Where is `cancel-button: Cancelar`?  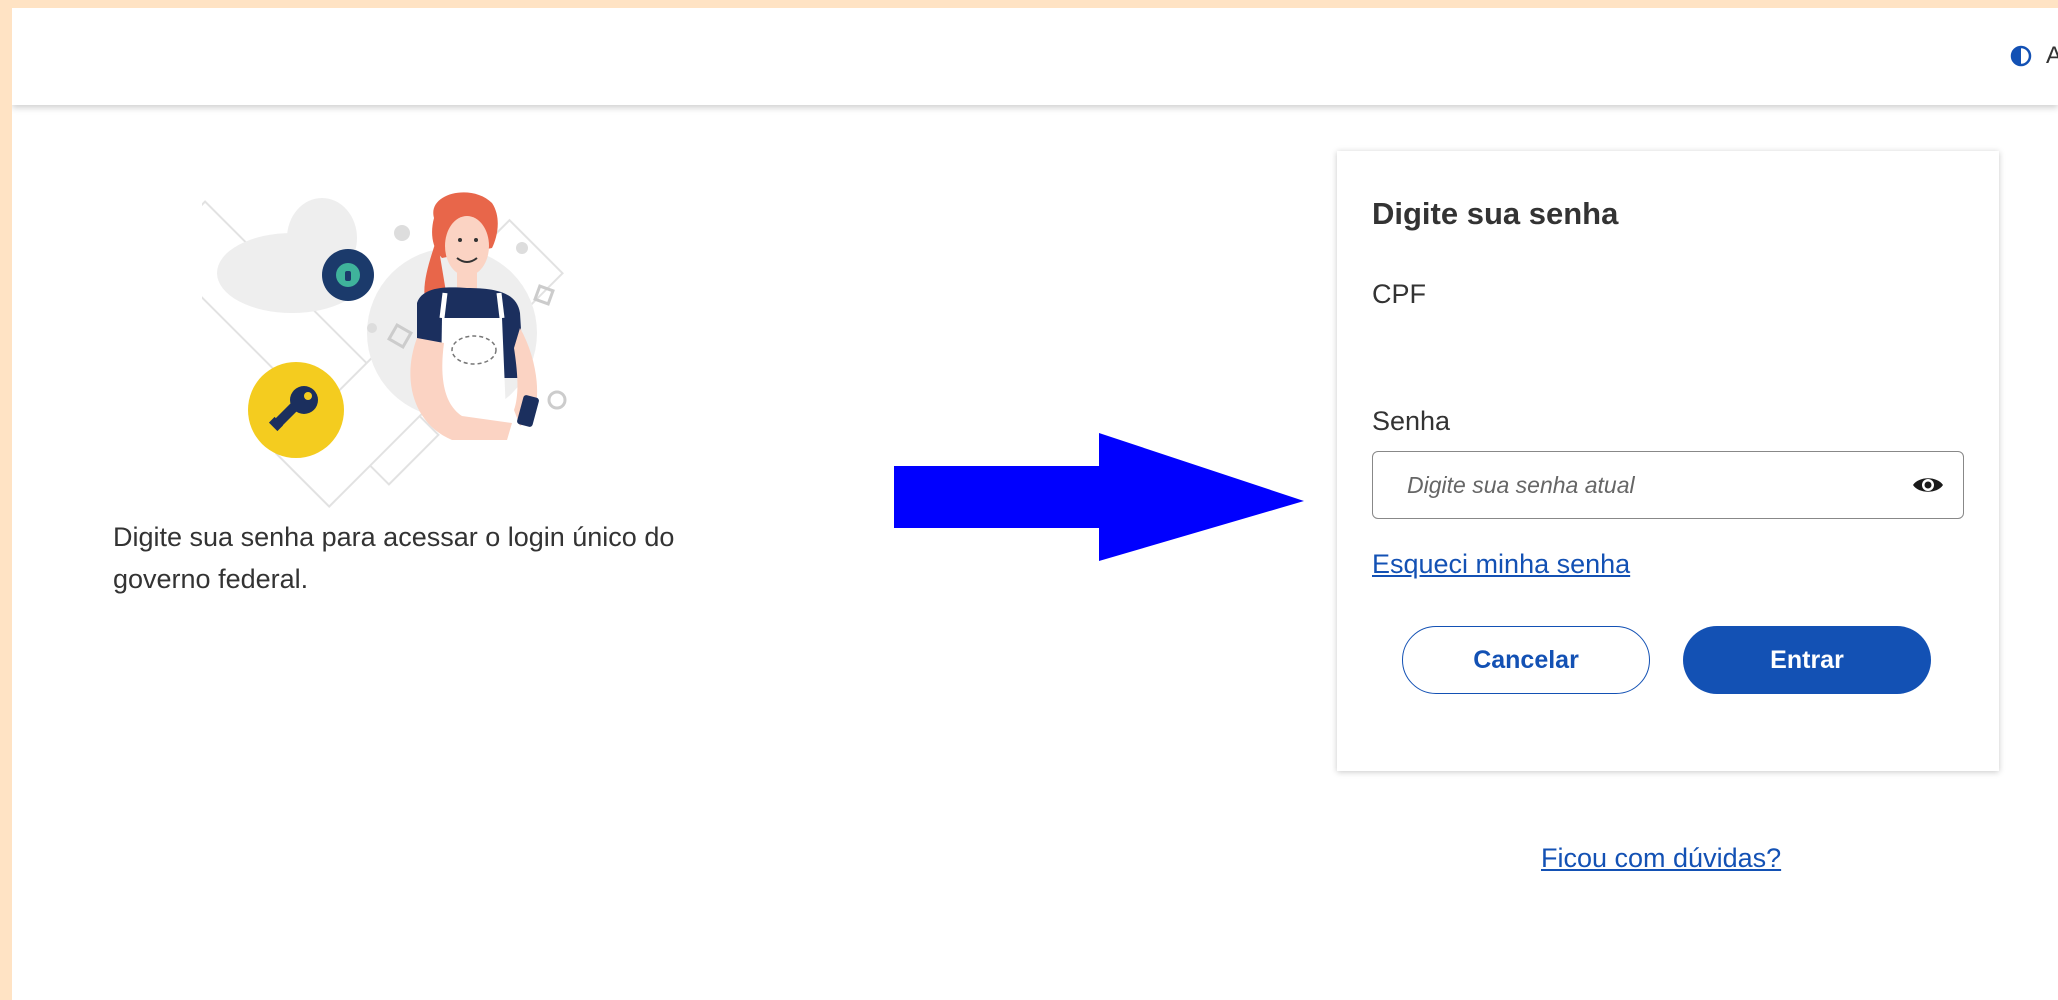
cancel-button: Cancelar is located at coordinates (1526, 660).